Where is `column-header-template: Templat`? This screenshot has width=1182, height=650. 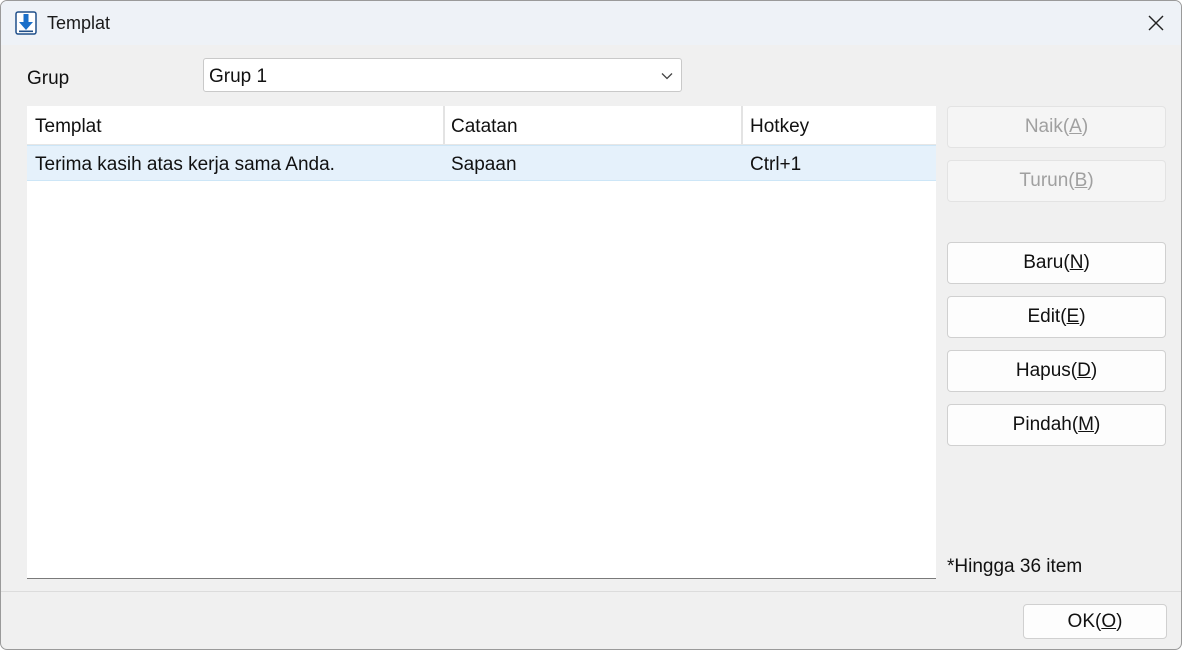 column-header-template: Templat is located at coordinates (235, 125).